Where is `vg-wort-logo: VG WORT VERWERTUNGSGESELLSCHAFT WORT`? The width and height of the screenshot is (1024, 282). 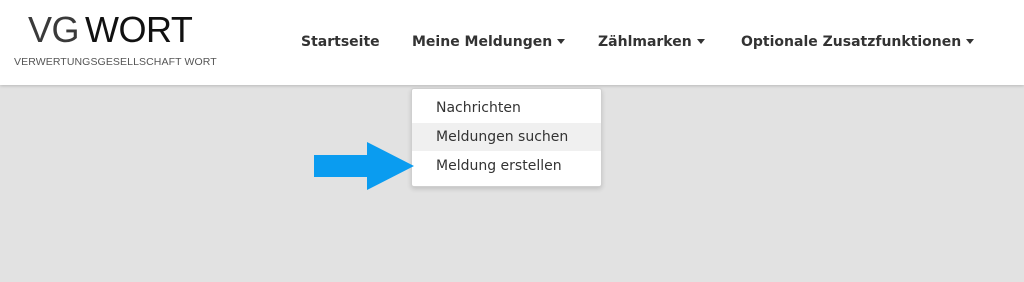 vg-wort-logo: VG WORT VERWERTUNGSGESELLSCHAFT WORT is located at coordinates (121, 40).